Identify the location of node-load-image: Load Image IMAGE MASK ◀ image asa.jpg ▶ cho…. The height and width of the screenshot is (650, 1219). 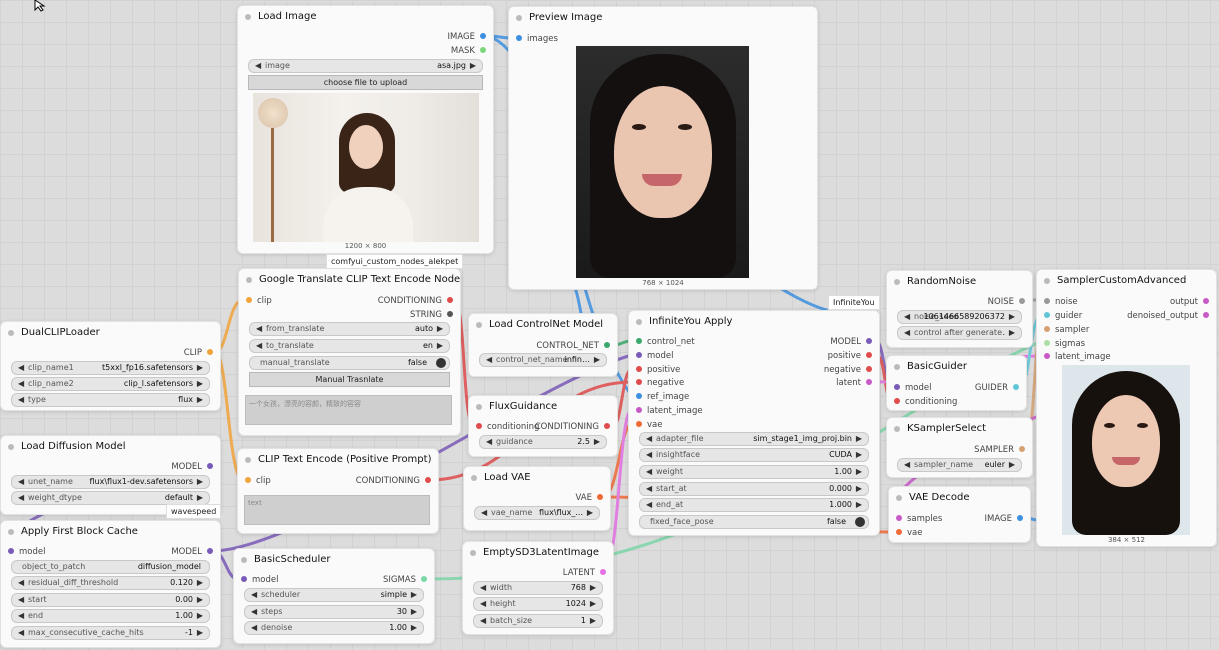
(365, 129).